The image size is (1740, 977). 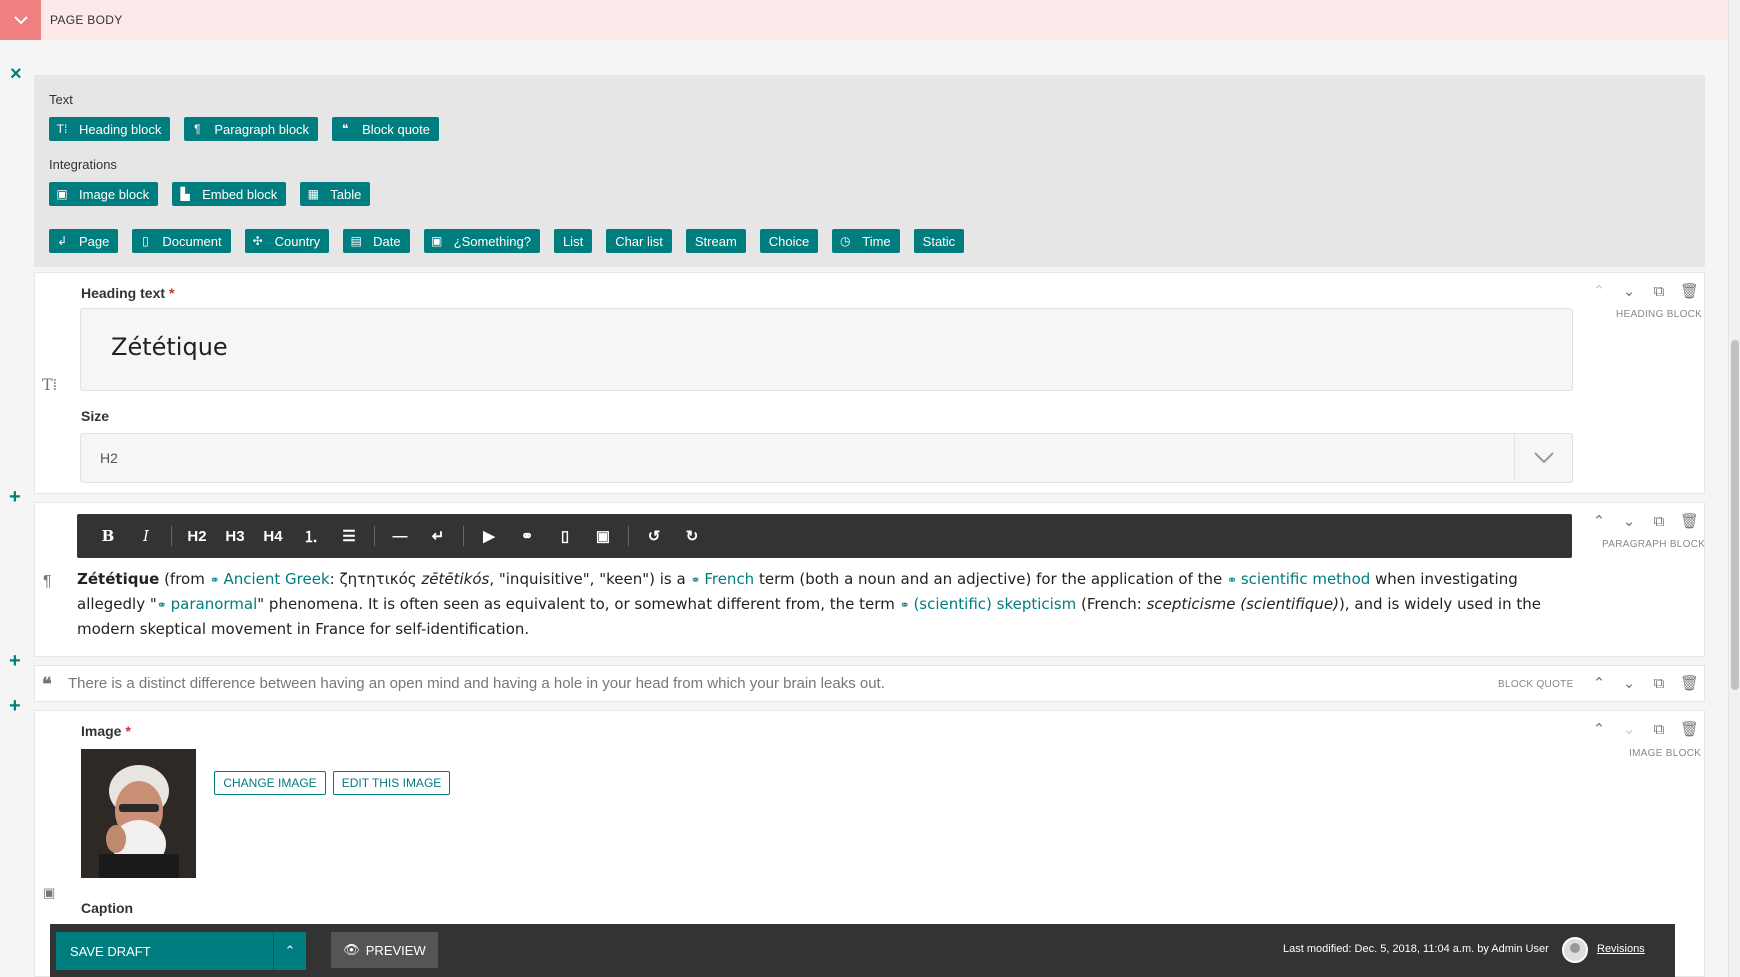 I want to click on close-chooser-icon: ×, so click(x=16, y=74).